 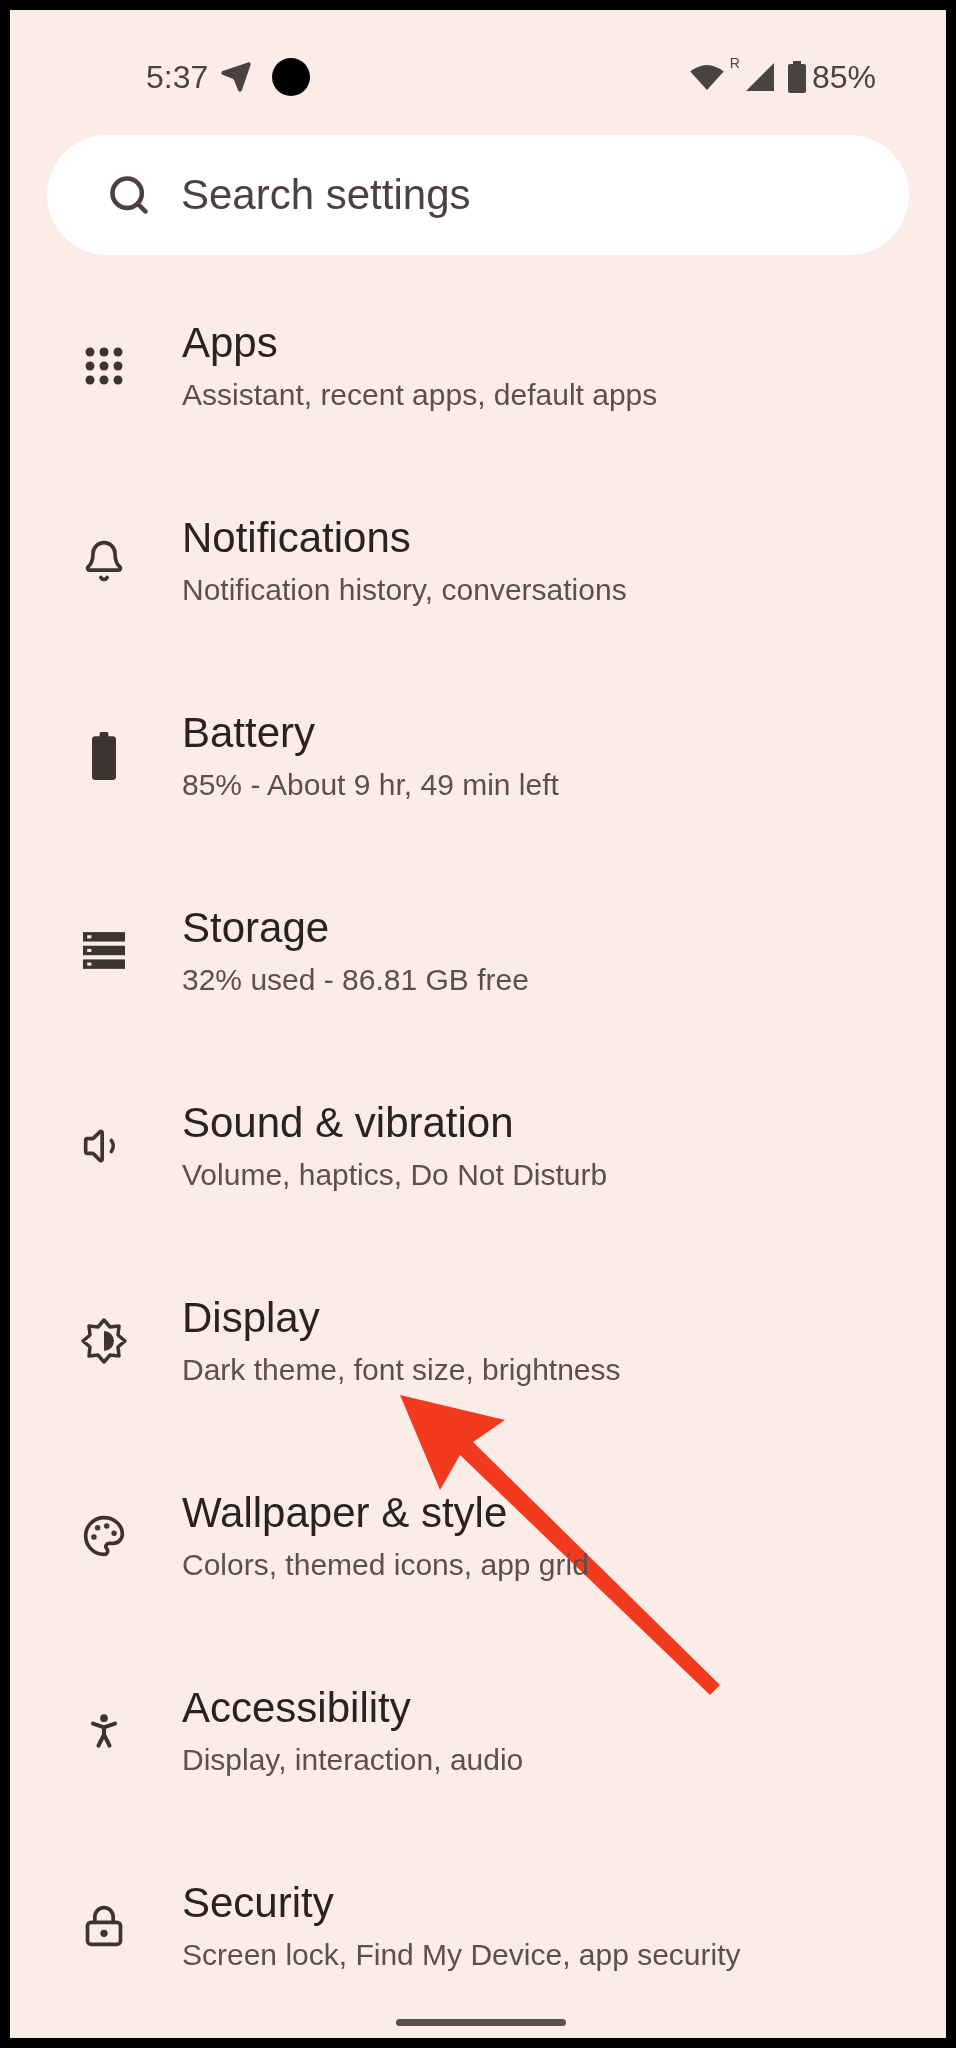 What do you see at coordinates (256, 927) in the screenshot?
I see `item-title: Storage` at bounding box center [256, 927].